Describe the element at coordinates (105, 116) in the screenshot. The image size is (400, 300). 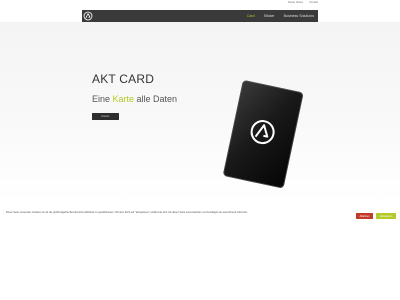
I see `buy-button: Kaufen` at that location.